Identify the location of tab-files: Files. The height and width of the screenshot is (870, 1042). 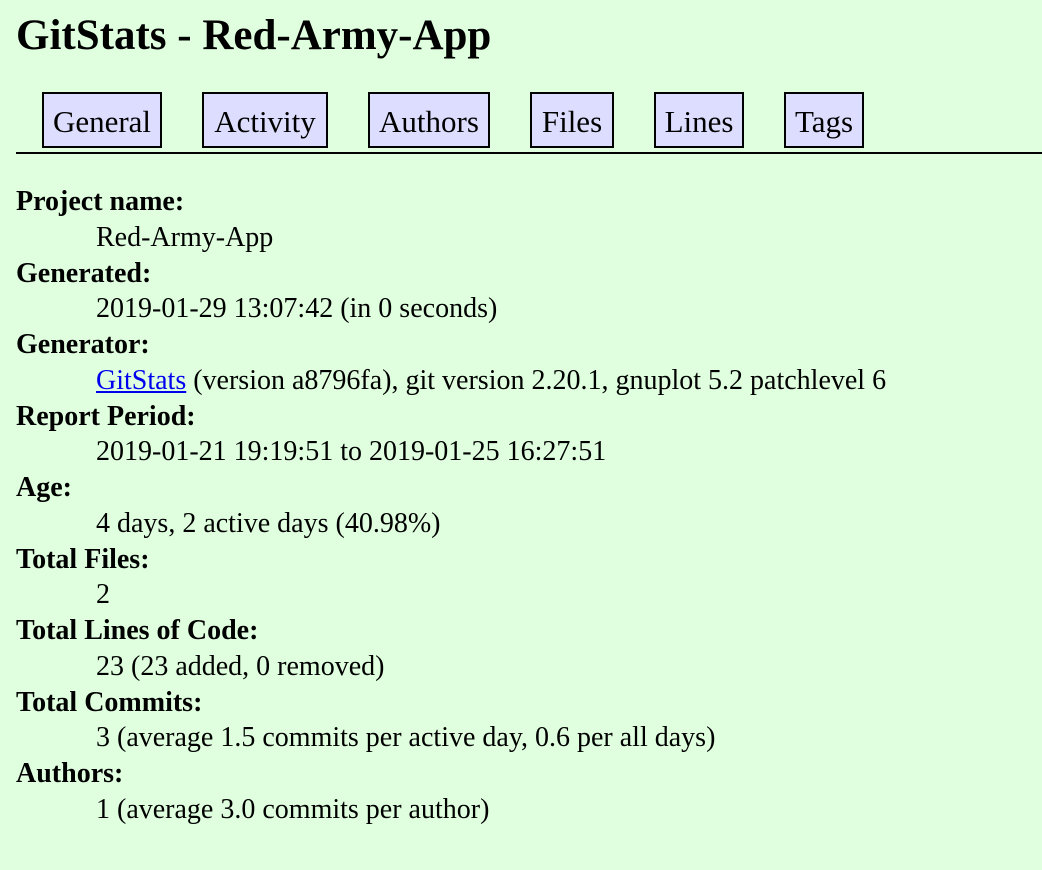
(572, 120).